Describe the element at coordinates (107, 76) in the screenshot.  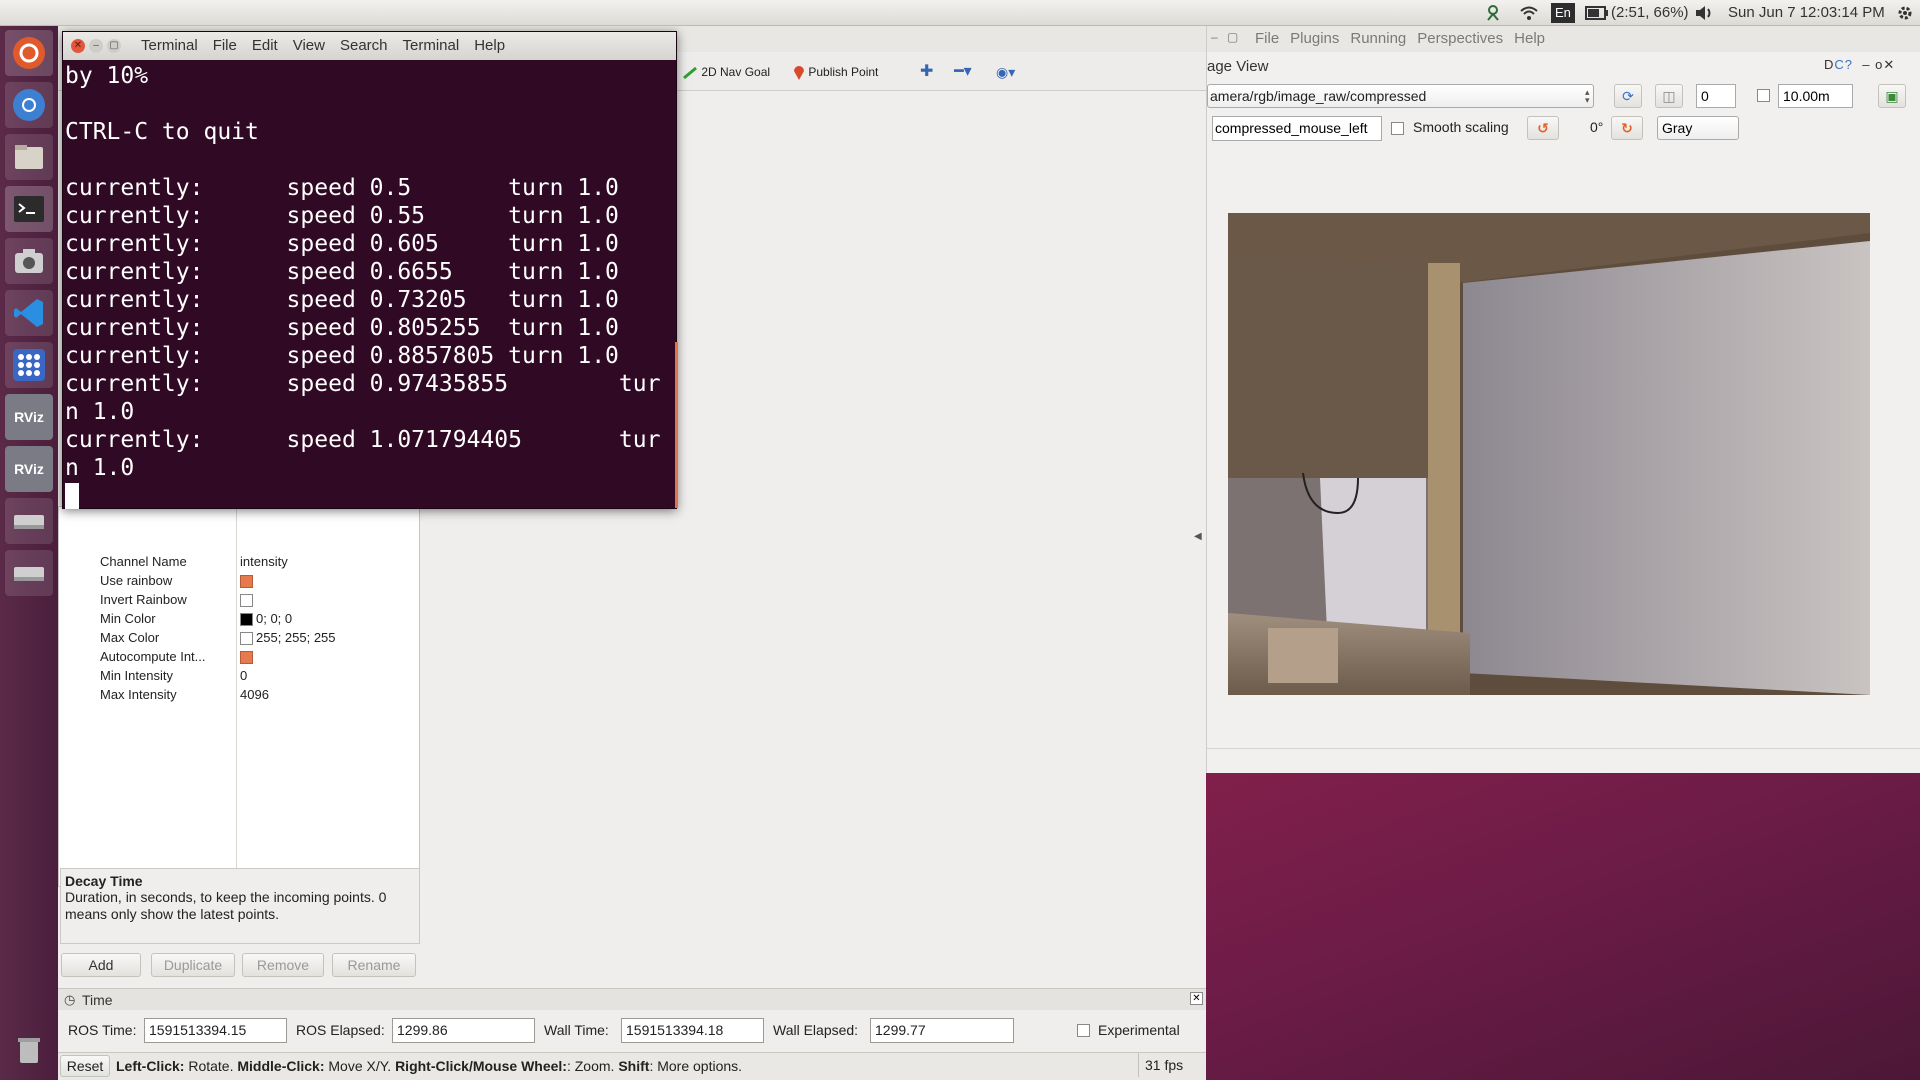
I see `terminal-line: by 10%` at that location.